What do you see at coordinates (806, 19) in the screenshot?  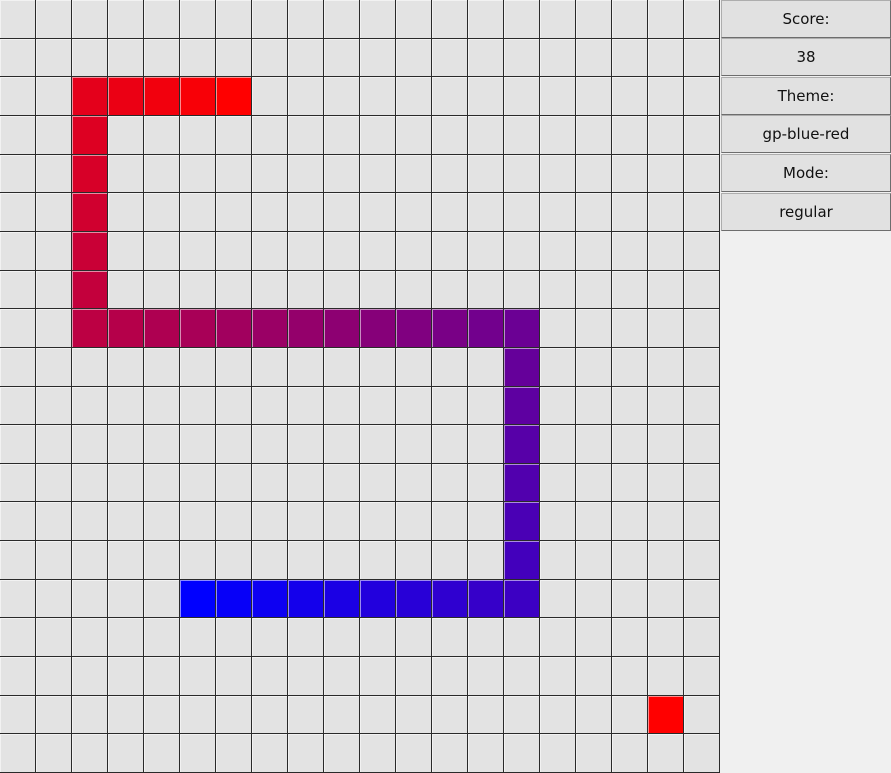 I see `score-label: Score:` at bounding box center [806, 19].